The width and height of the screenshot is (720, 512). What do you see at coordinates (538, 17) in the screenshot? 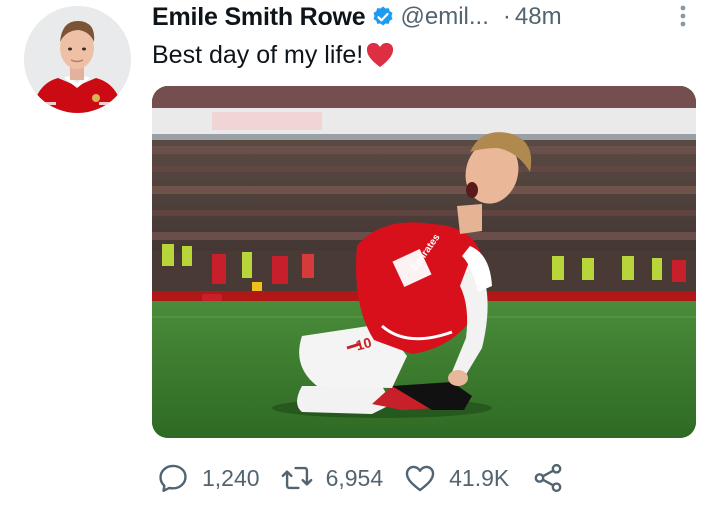
I see `tweet-timestamp: 48m` at bounding box center [538, 17].